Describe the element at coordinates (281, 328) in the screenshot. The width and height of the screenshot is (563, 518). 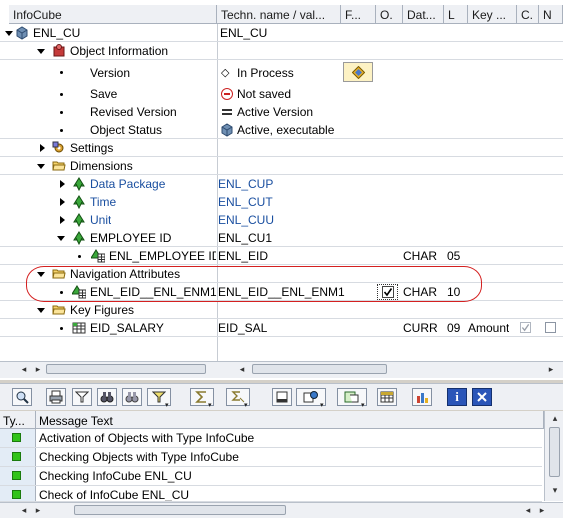
I see `tree-row-eid-salary: EID_SALARY EID_SAL CURR 09 Amount` at that location.